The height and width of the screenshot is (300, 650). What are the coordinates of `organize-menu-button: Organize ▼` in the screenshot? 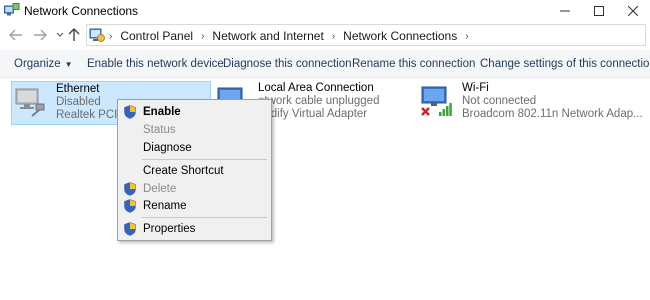 It's located at (43, 64).